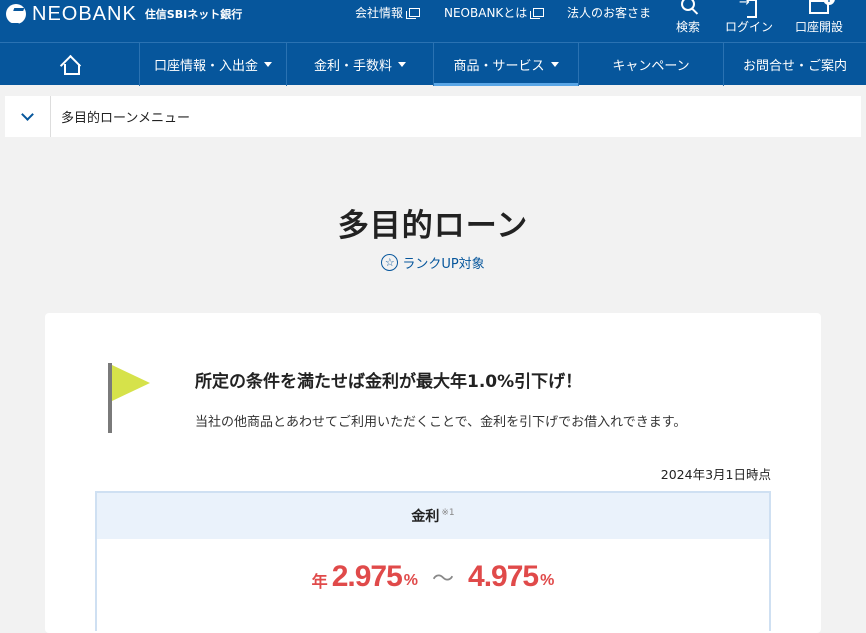  I want to click on rate-min-unit: %, so click(410, 580).